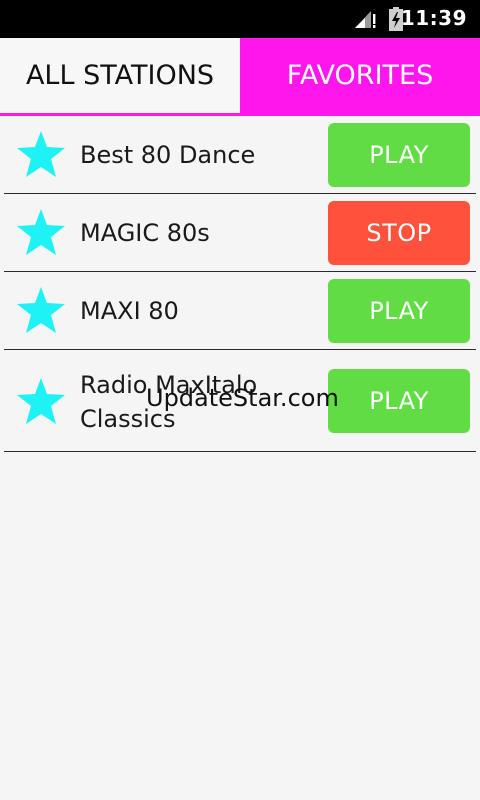  Describe the element at coordinates (433, 18) in the screenshot. I see `clock: 11:39` at that location.